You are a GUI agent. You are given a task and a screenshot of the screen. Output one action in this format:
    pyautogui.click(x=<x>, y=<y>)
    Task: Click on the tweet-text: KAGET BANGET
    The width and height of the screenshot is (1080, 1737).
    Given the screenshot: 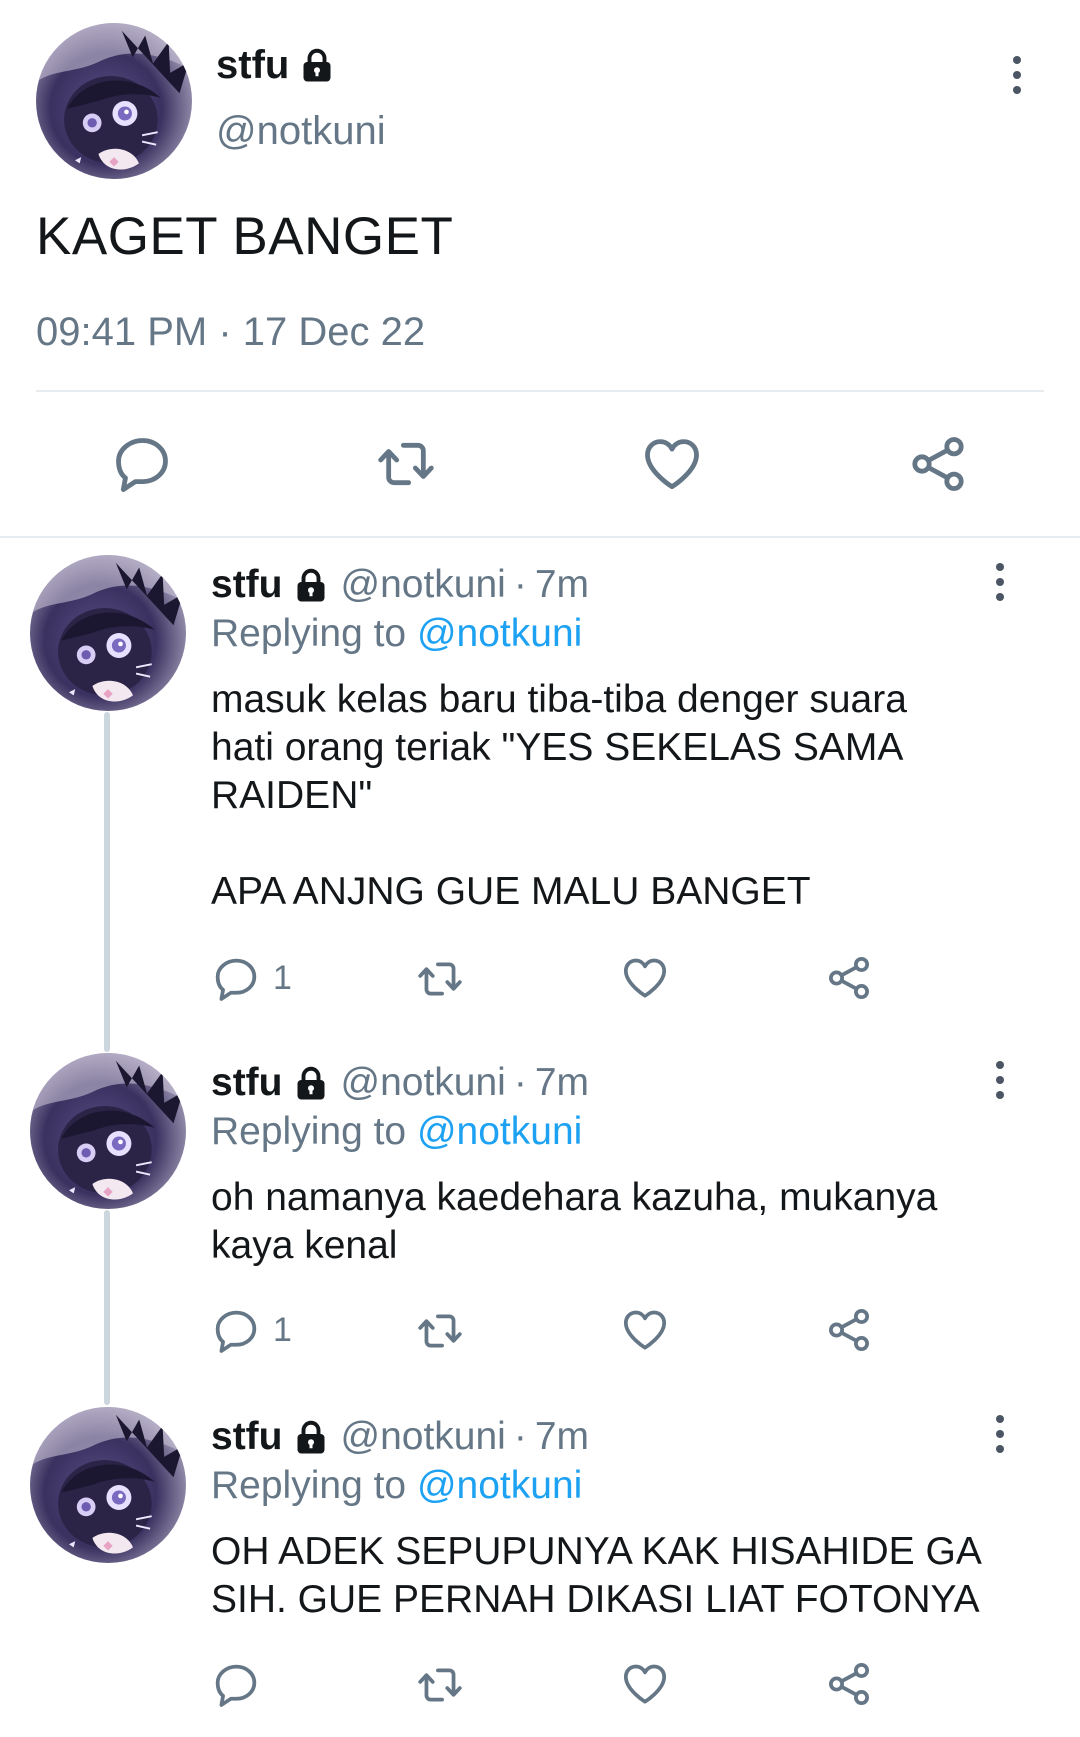 What is the action you would take?
    pyautogui.click(x=245, y=236)
    